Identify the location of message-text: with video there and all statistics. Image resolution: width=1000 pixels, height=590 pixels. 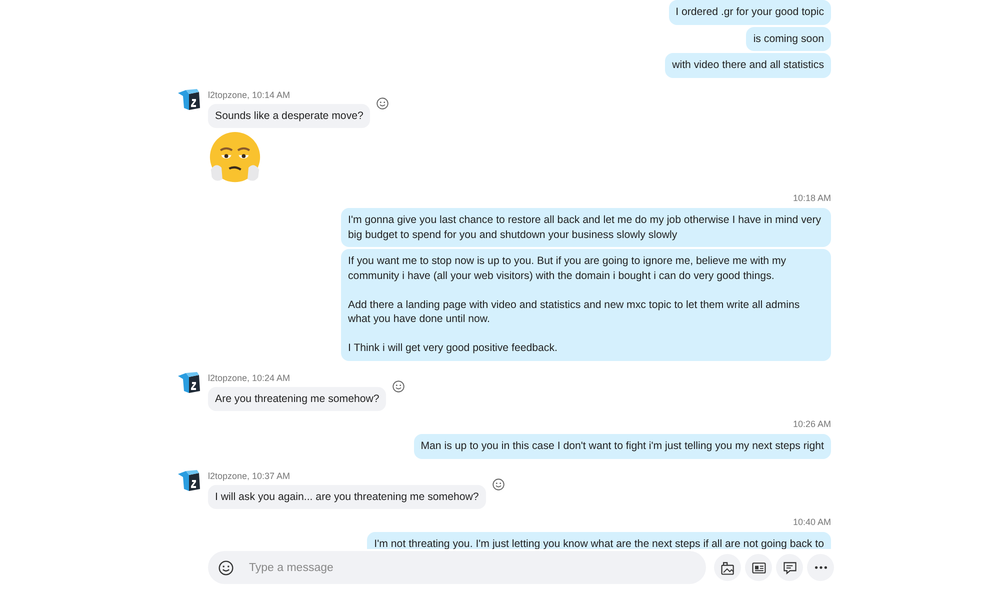
(748, 65).